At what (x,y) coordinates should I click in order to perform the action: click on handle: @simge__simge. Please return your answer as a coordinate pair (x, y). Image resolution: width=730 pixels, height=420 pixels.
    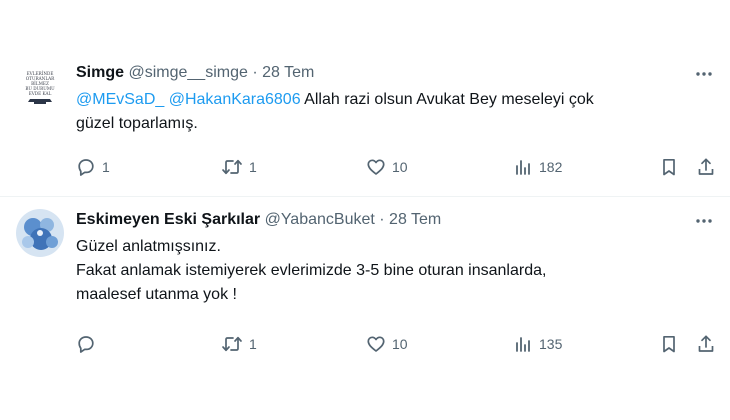
    Looking at the image, I should click on (187, 72).